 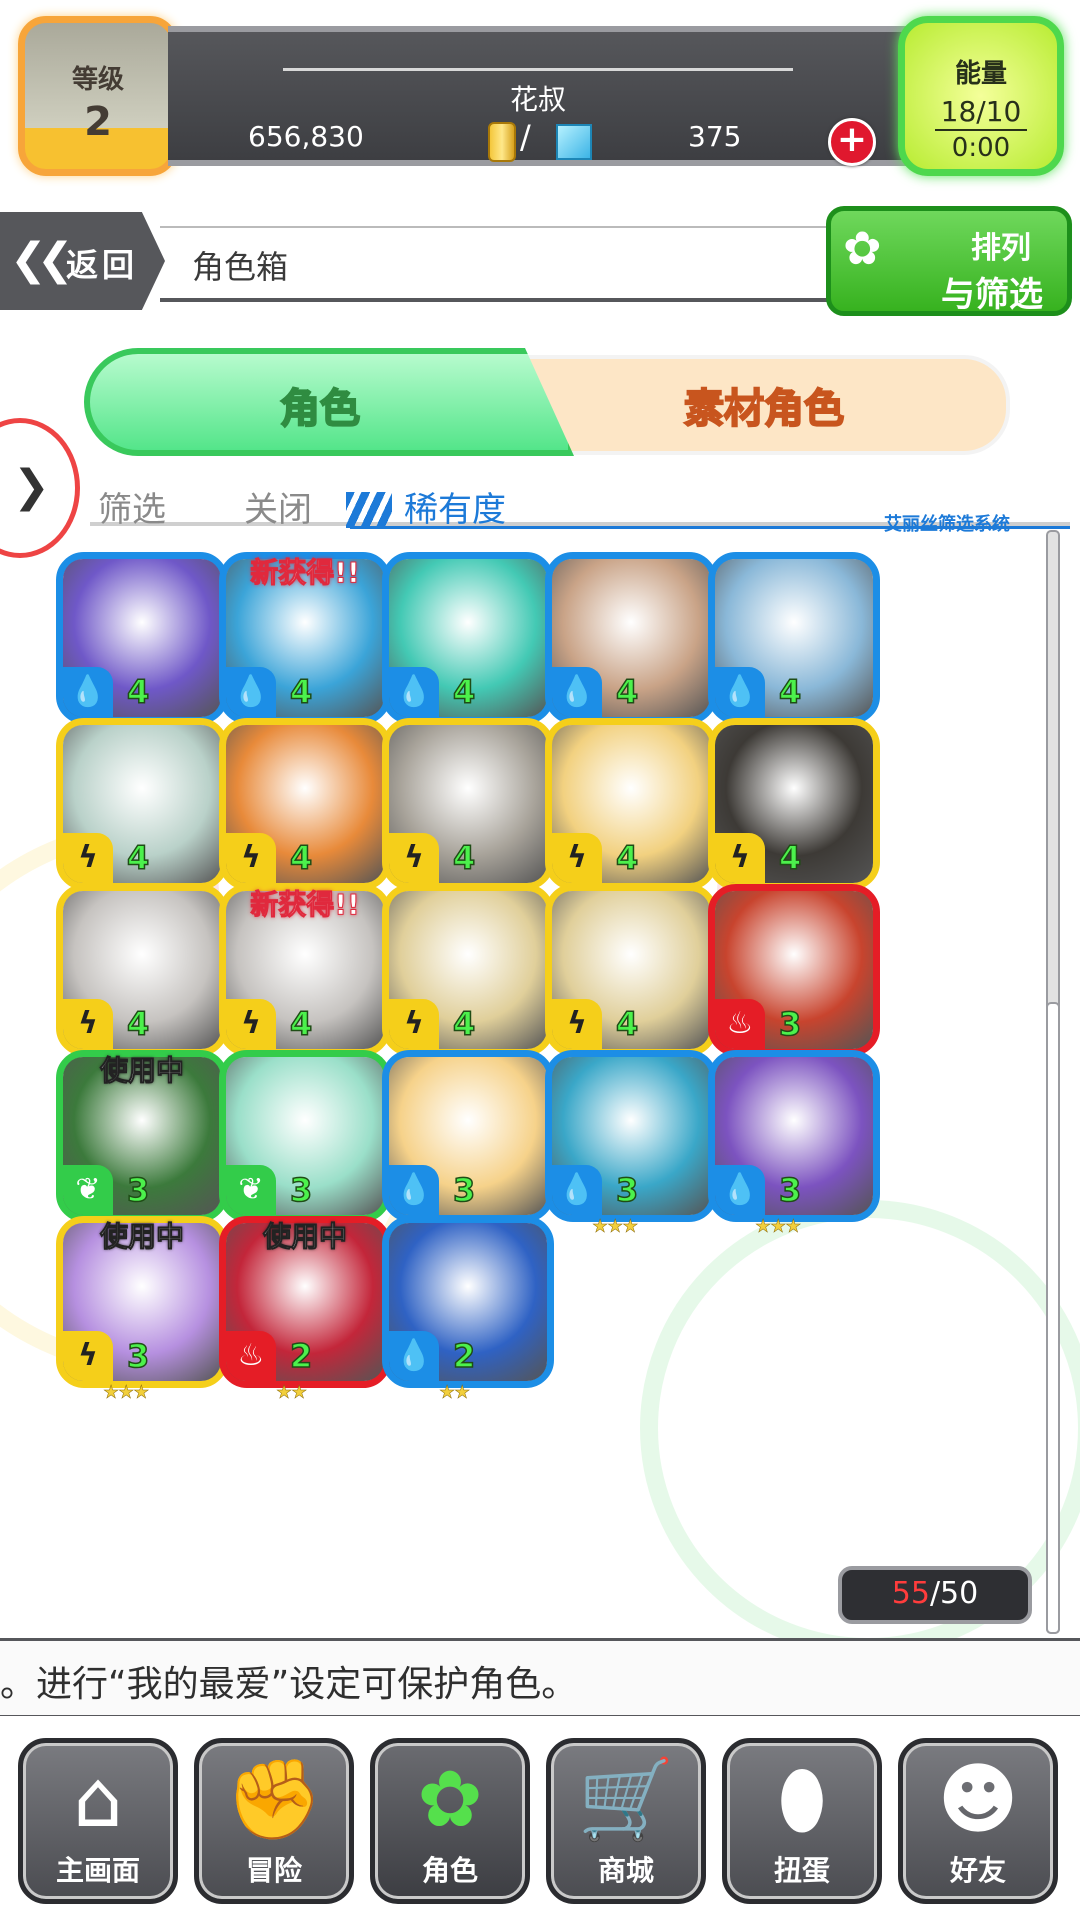 I want to click on rarity-filter-label: 稀有度, so click(x=455, y=506).